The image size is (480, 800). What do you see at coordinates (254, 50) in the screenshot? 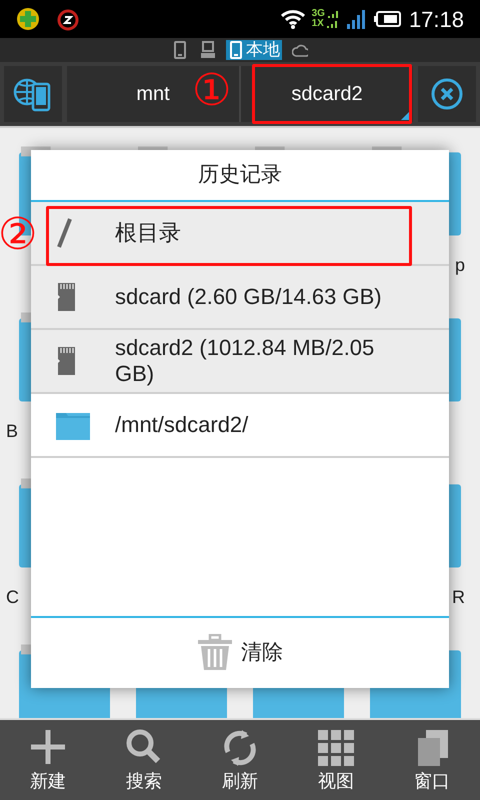
I see `storage-tab: 本地` at bounding box center [254, 50].